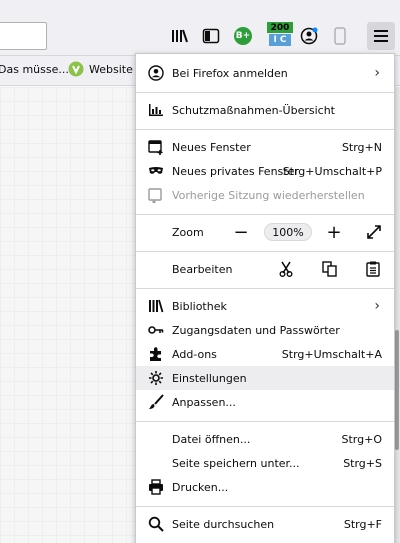 Image resolution: width=400 pixels, height=543 pixels. I want to click on zoom-in-button: +, so click(334, 232).